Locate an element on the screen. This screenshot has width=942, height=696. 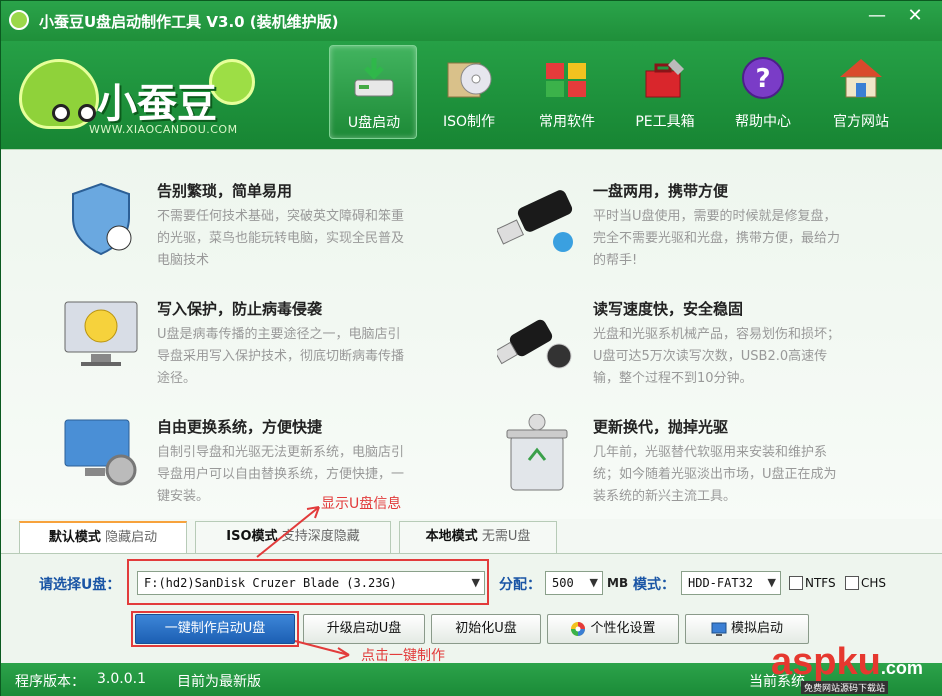
mode-select: HDD-FAT32 ▼ is located at coordinates (731, 583).